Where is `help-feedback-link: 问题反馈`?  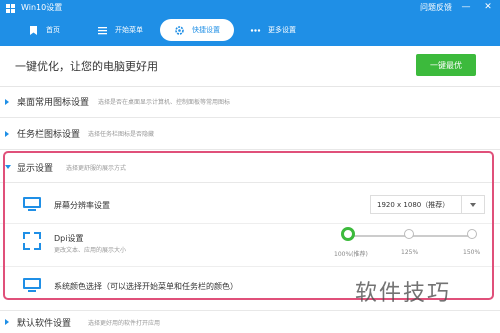
help-feedback-link: 问题反馈 is located at coordinates (436, 8).